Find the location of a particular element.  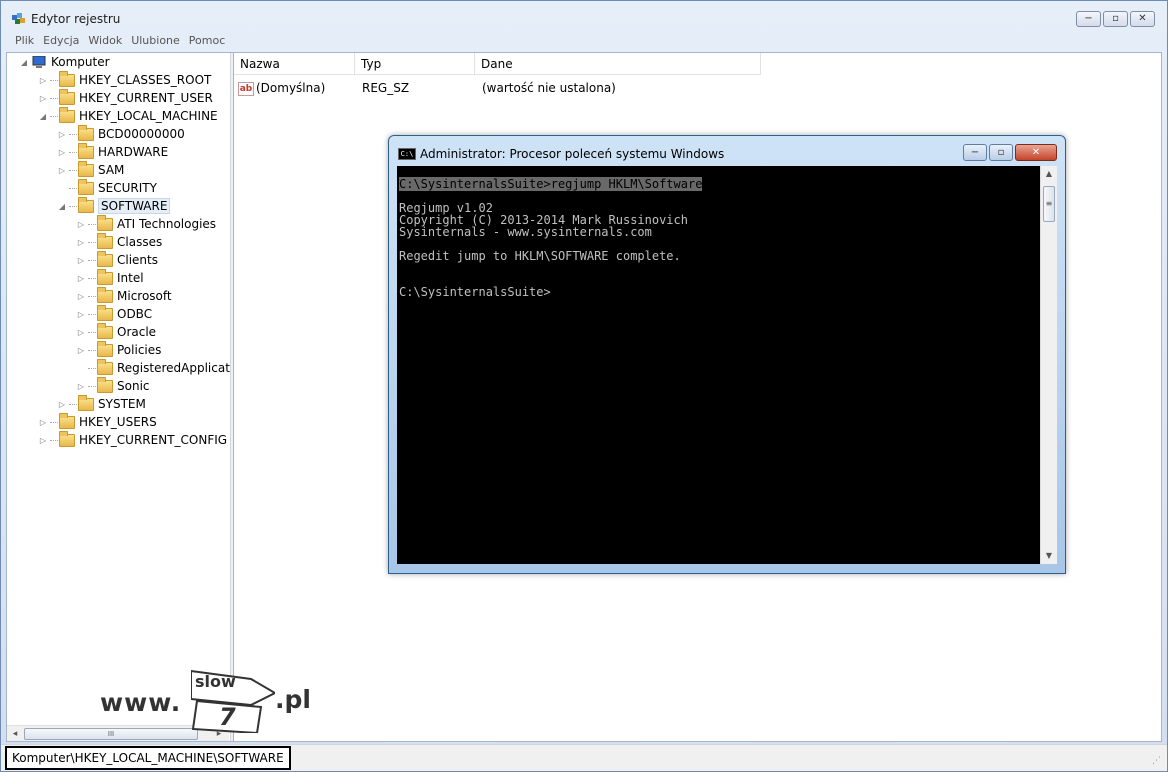

tree-item: ▷ Classes is located at coordinates (119, 241).